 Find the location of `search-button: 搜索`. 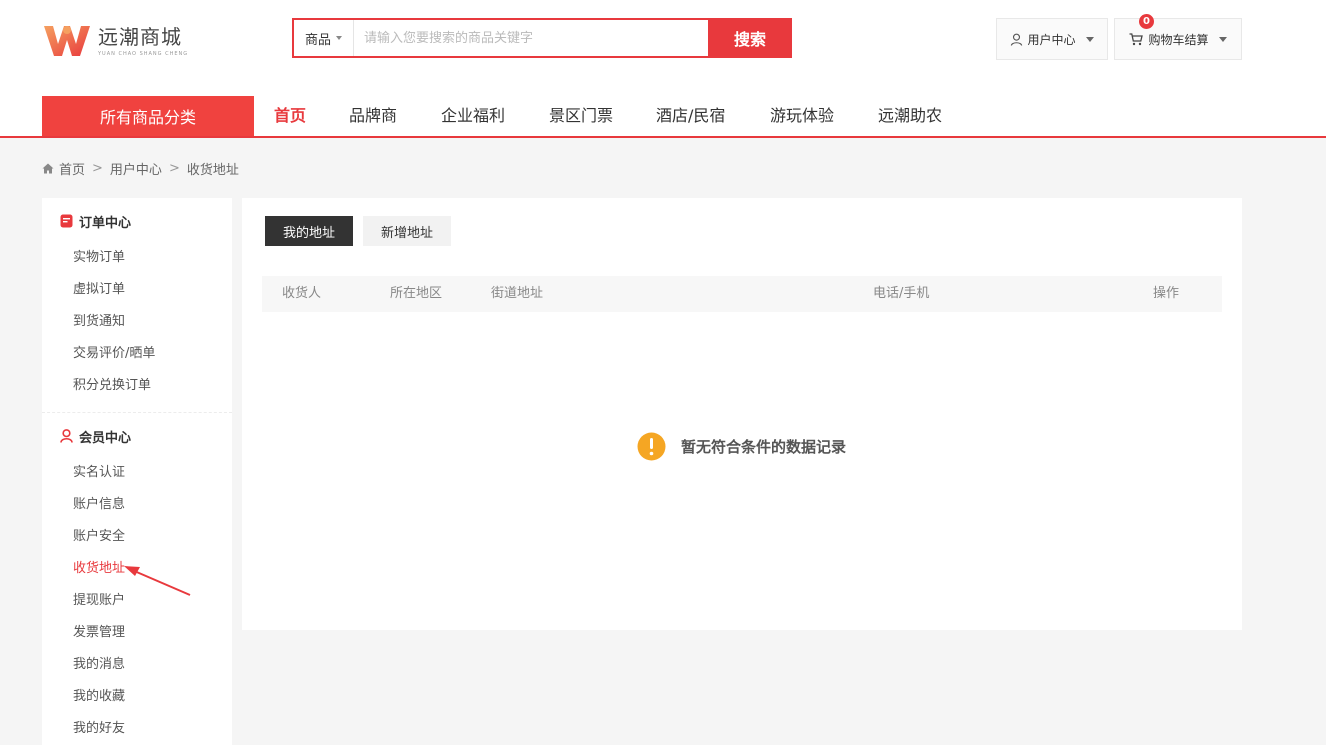

search-button: 搜索 is located at coordinates (750, 38).